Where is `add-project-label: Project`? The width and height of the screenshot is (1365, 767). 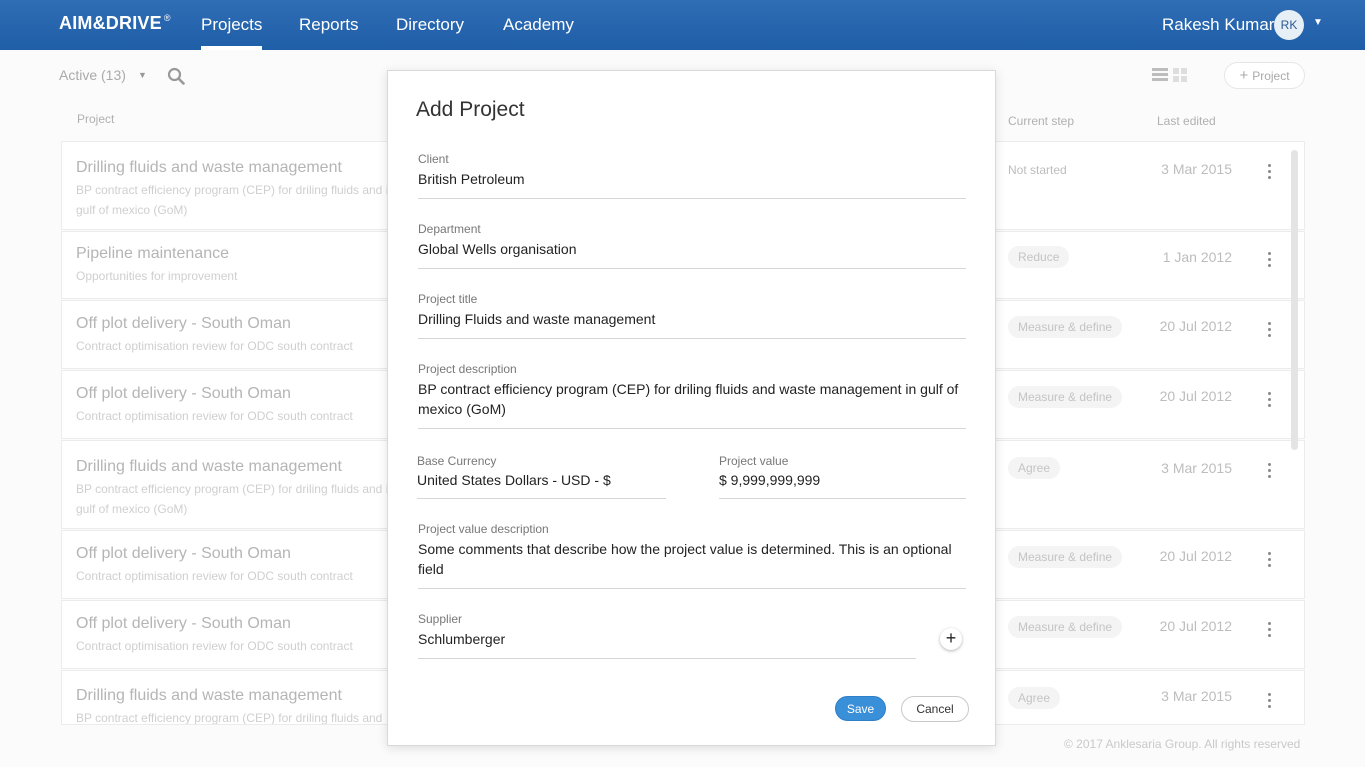 add-project-label: Project is located at coordinates (1271, 76).